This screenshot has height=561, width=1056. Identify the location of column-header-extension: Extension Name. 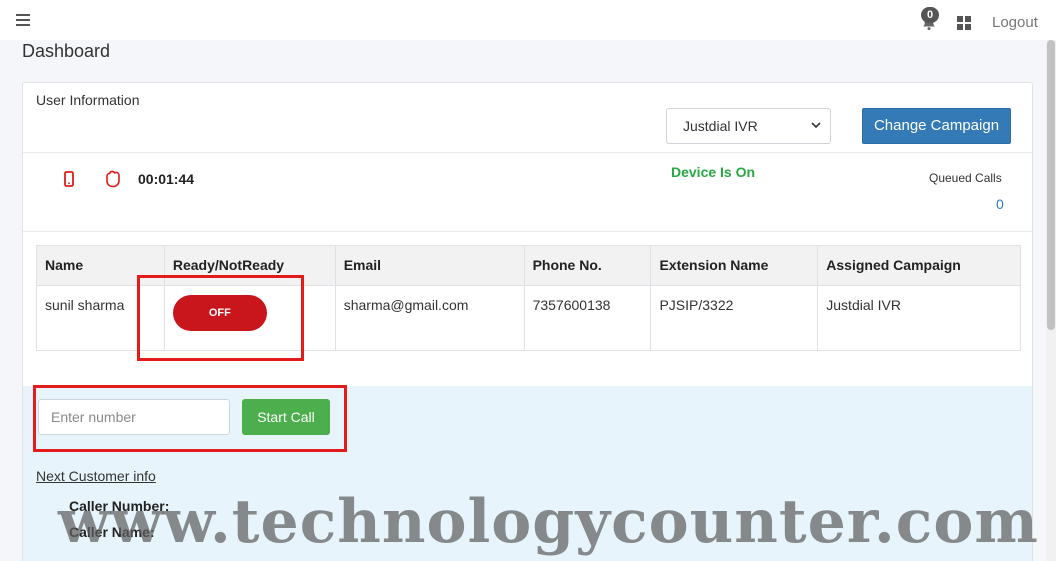
(734, 265).